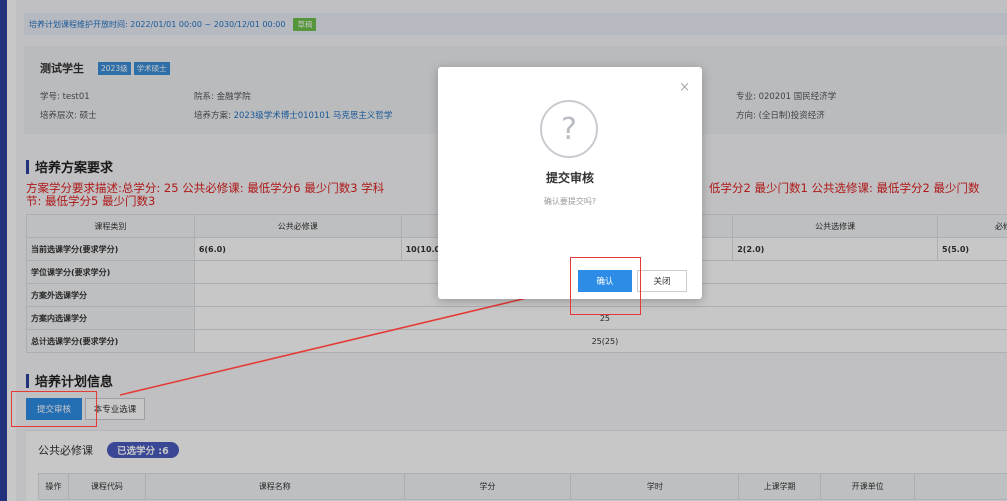 The height and width of the screenshot is (501, 1007). I want to click on highlight-confirm-box, so click(605, 286).